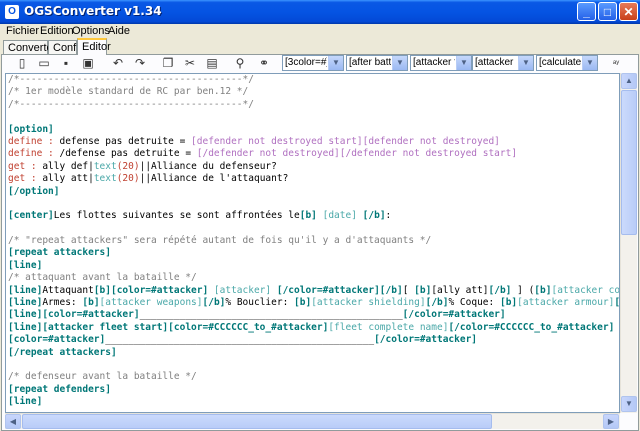 This screenshot has height=431, width=640. Describe the element at coordinates (57, 340) in the screenshot. I see `code-token: [color=#attacker]` at that location.